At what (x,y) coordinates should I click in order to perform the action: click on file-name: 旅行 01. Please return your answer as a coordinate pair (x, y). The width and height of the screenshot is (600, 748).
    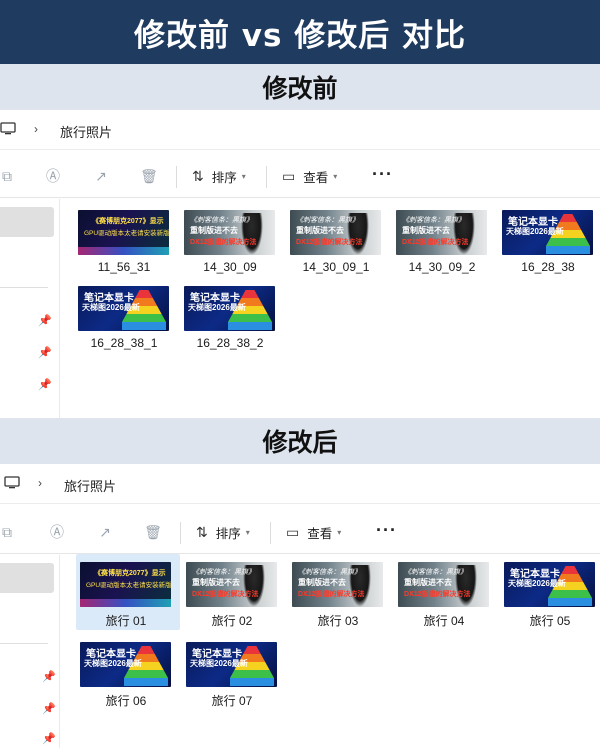
    Looking at the image, I should click on (126, 621).